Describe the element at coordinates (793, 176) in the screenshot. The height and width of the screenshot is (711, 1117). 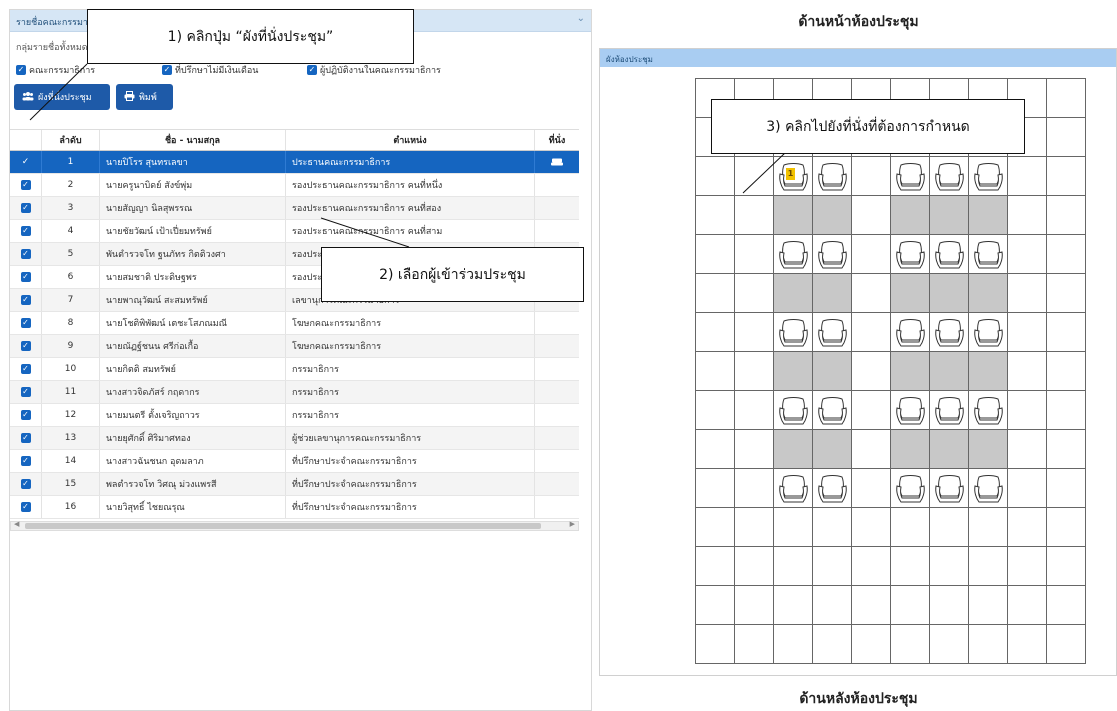
I see `seat-cell: 1` at that location.